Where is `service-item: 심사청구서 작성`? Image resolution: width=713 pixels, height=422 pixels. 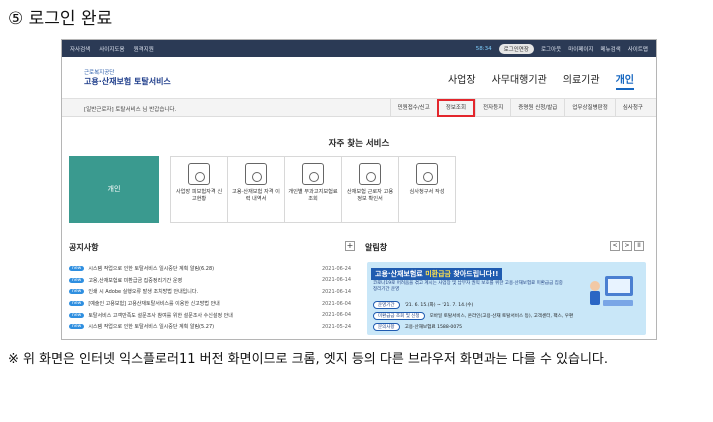
service-item: 심사청구서 작성 is located at coordinates (427, 189).